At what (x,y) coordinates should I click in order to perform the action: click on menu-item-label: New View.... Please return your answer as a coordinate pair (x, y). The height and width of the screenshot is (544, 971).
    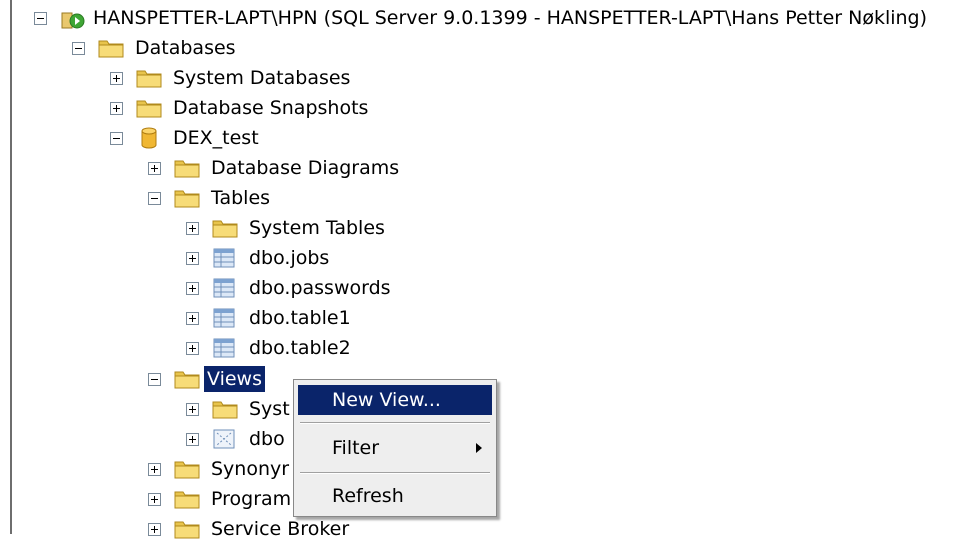
    Looking at the image, I should click on (386, 400).